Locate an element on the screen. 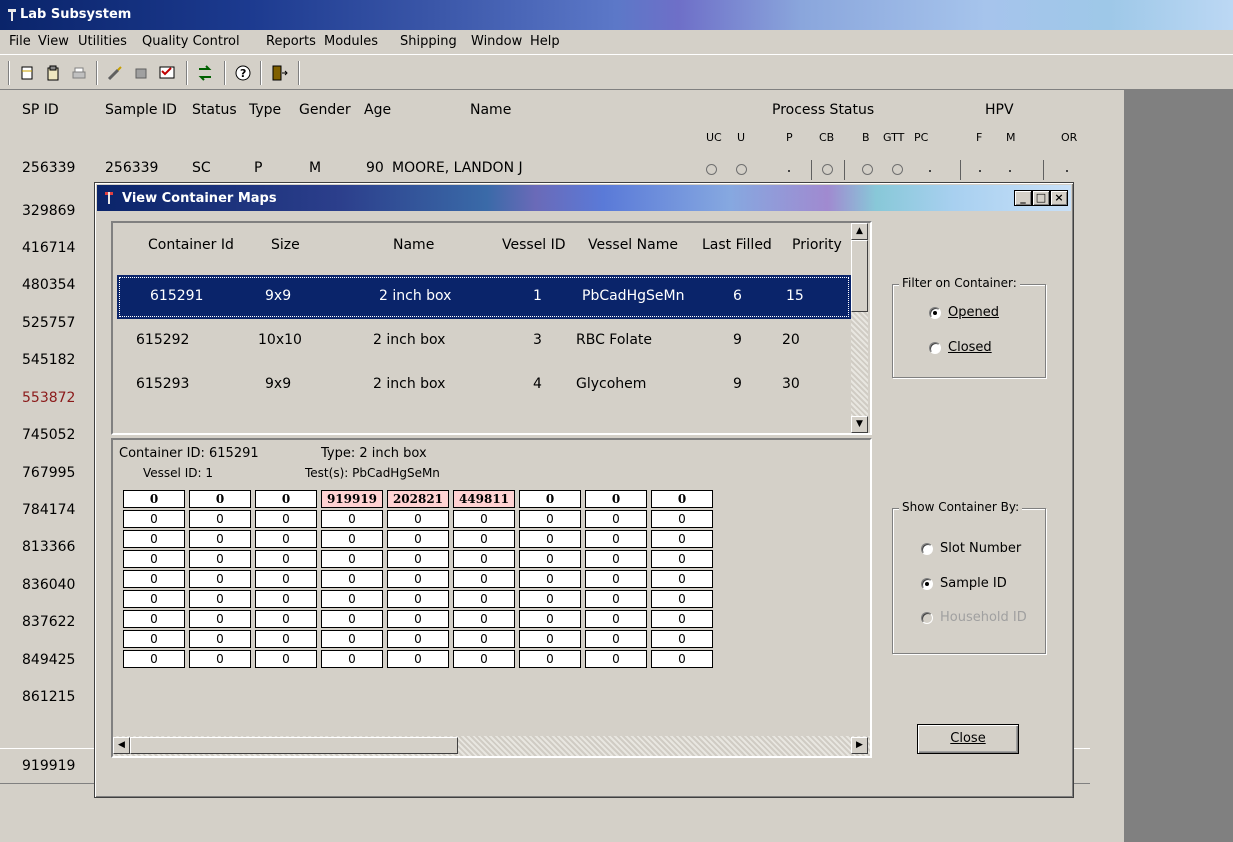 This screenshot has height=842, width=1233. menu-shipping: Shipping is located at coordinates (428, 41).